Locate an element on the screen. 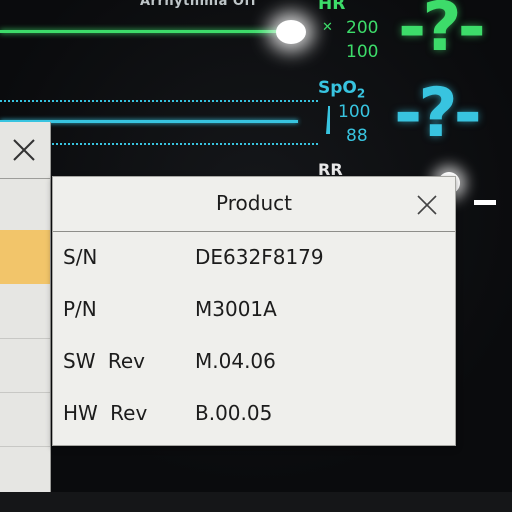  info-row-sw-rev: SW Rev M.04.06 is located at coordinates (254, 363).